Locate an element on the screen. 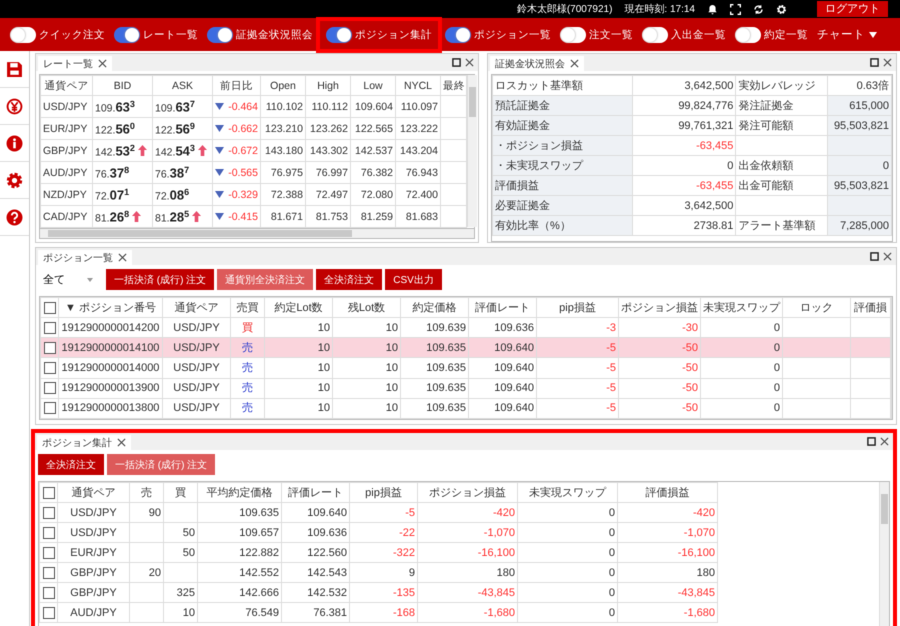  column-header: 残Lot数 is located at coordinates (366, 308).